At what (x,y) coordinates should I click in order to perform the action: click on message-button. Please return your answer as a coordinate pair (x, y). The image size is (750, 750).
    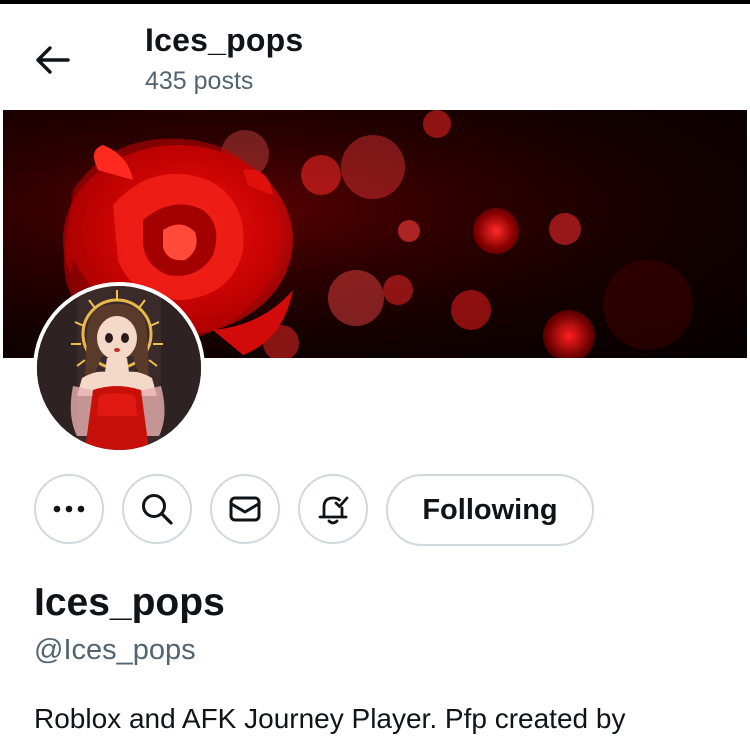
    Looking at the image, I should click on (245, 509).